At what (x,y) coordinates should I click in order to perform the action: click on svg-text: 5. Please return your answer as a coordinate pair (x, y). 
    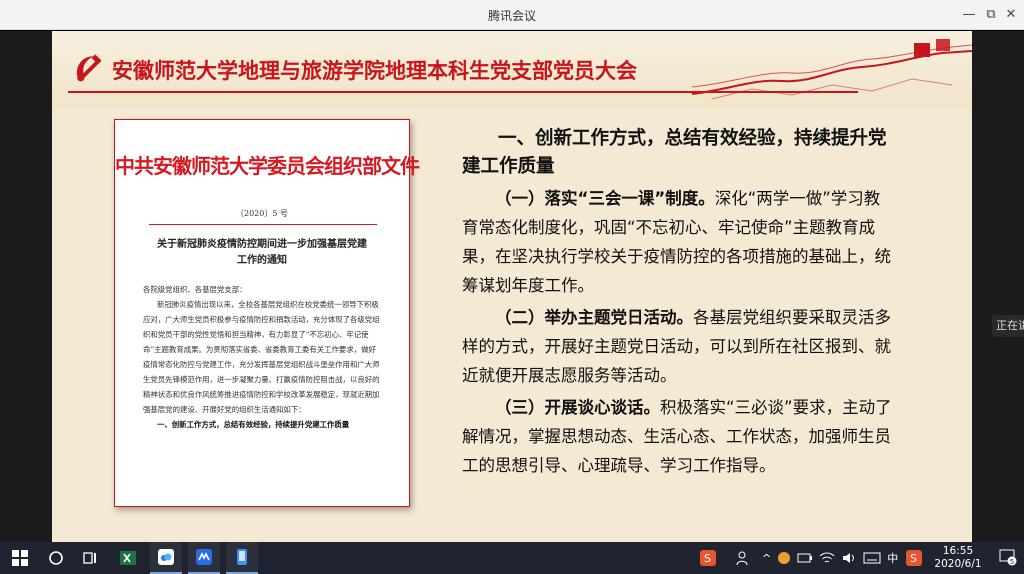
    Looking at the image, I should click on (1012, 562).